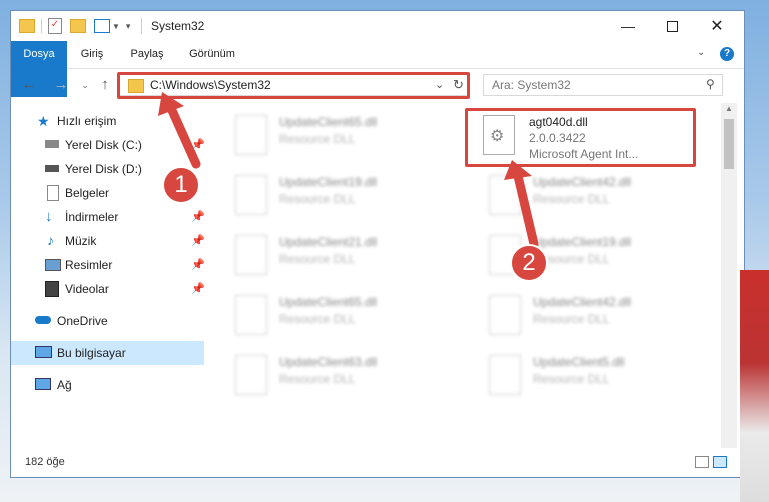 Image resolution: width=769 pixels, height=502 pixels. I want to click on large-icons-view-icon, so click(720, 462).